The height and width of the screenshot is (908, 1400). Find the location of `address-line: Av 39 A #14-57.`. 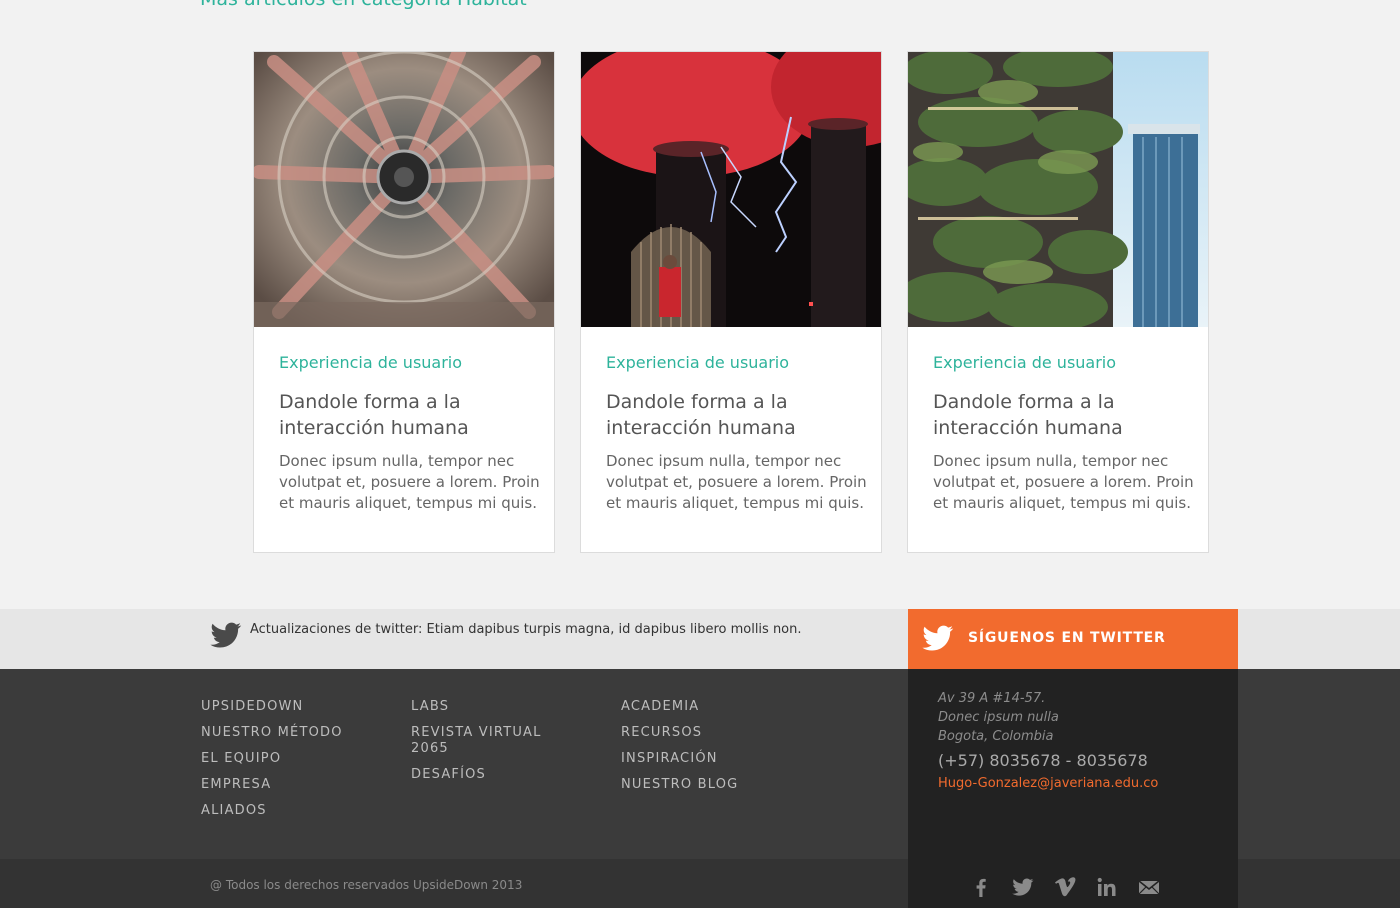

address-line: Av 39 A #14-57. is located at coordinates (992, 698).